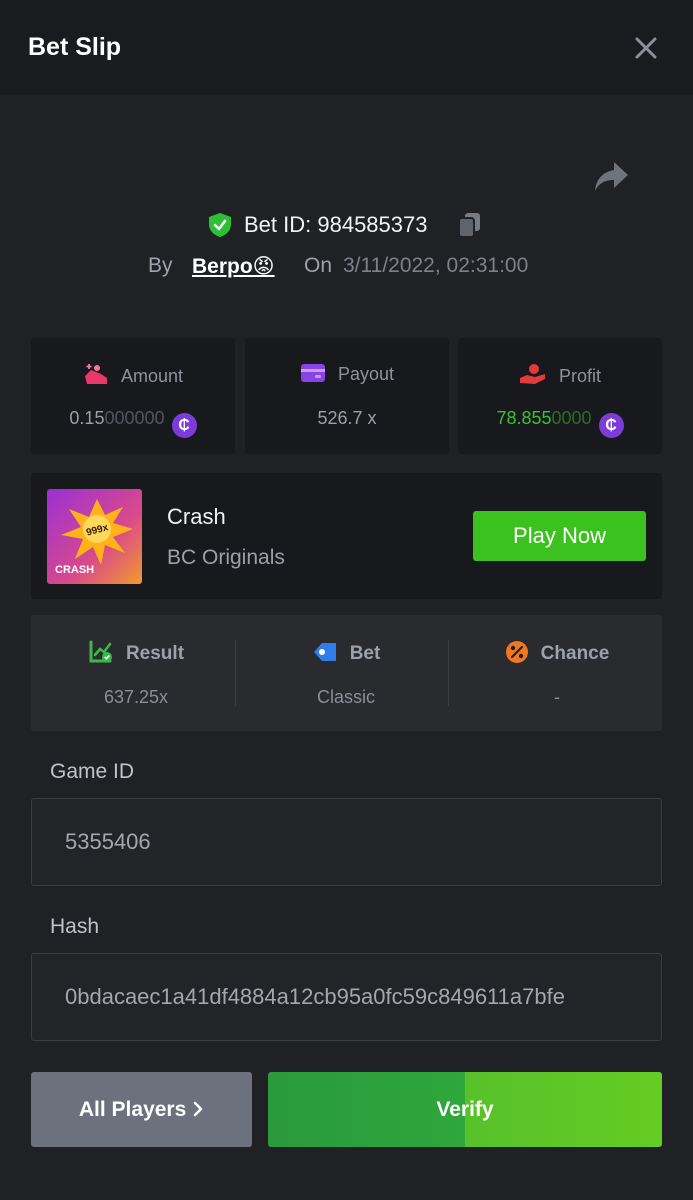 The height and width of the screenshot is (1200, 693). What do you see at coordinates (347, 396) in the screenshot?
I see `payout-card: Payout 526.7 x` at bounding box center [347, 396].